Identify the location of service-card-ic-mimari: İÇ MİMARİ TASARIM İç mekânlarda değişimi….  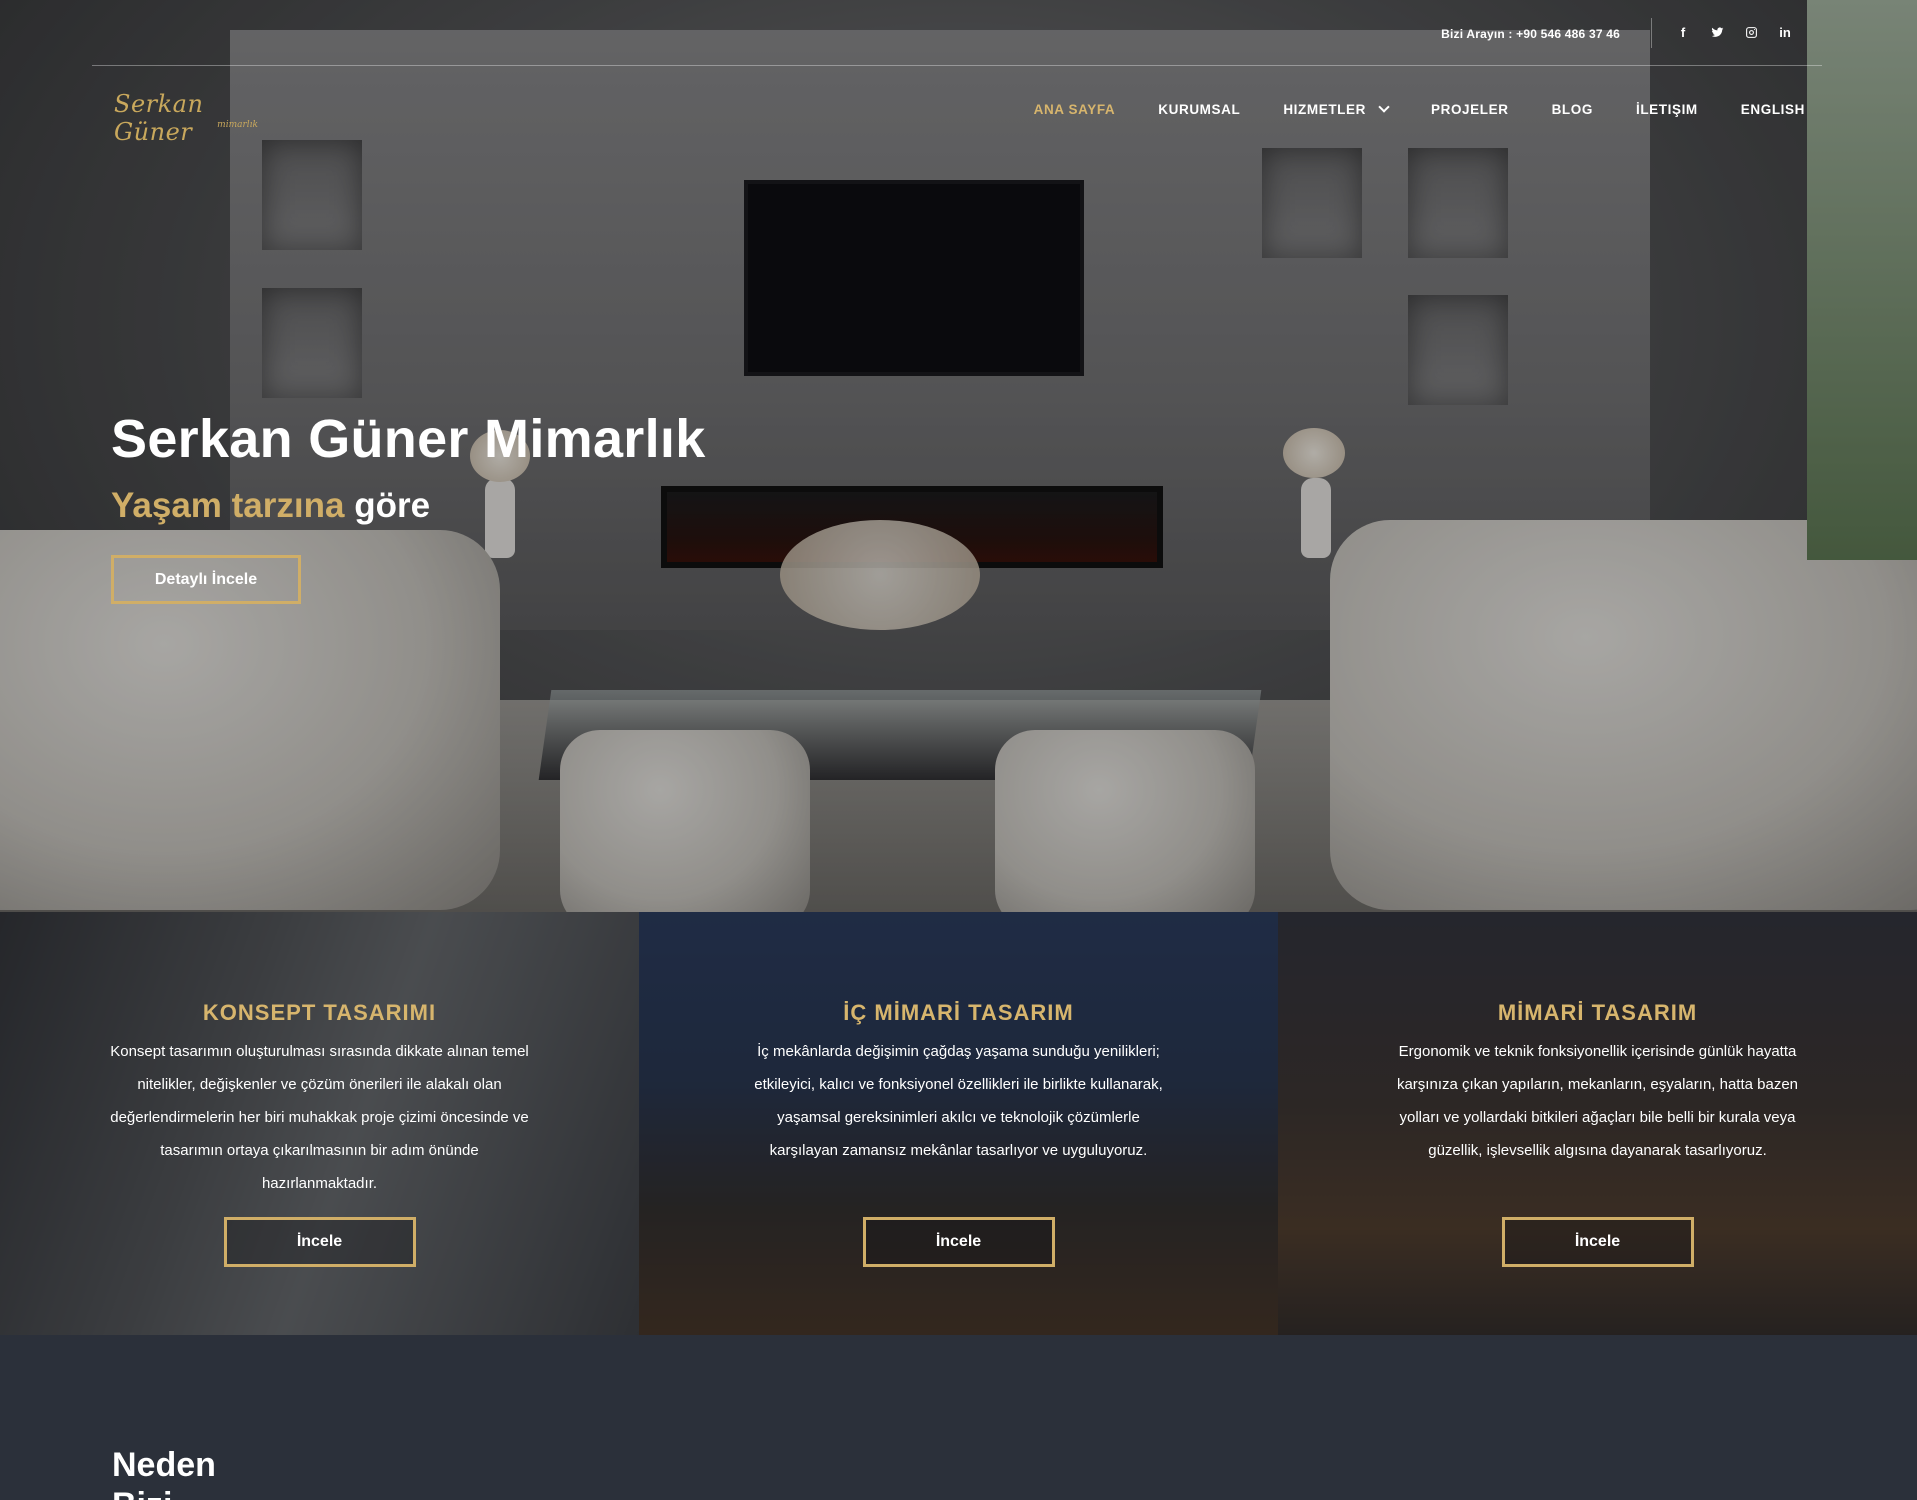
(958, 1123).